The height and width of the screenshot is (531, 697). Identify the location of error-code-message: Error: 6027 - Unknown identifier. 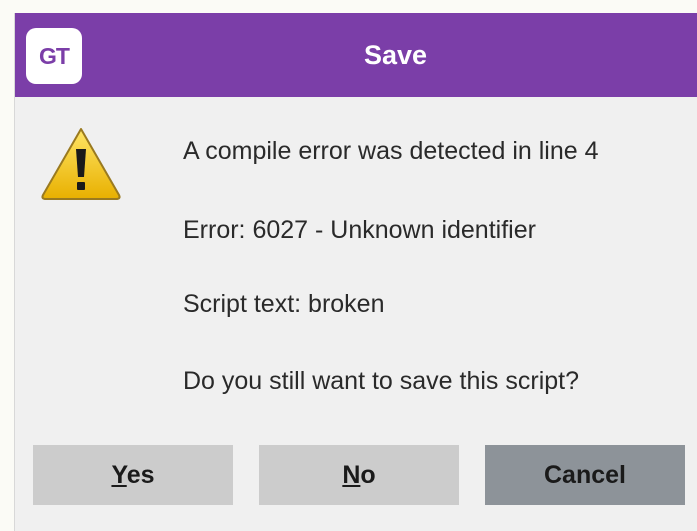
(359, 230).